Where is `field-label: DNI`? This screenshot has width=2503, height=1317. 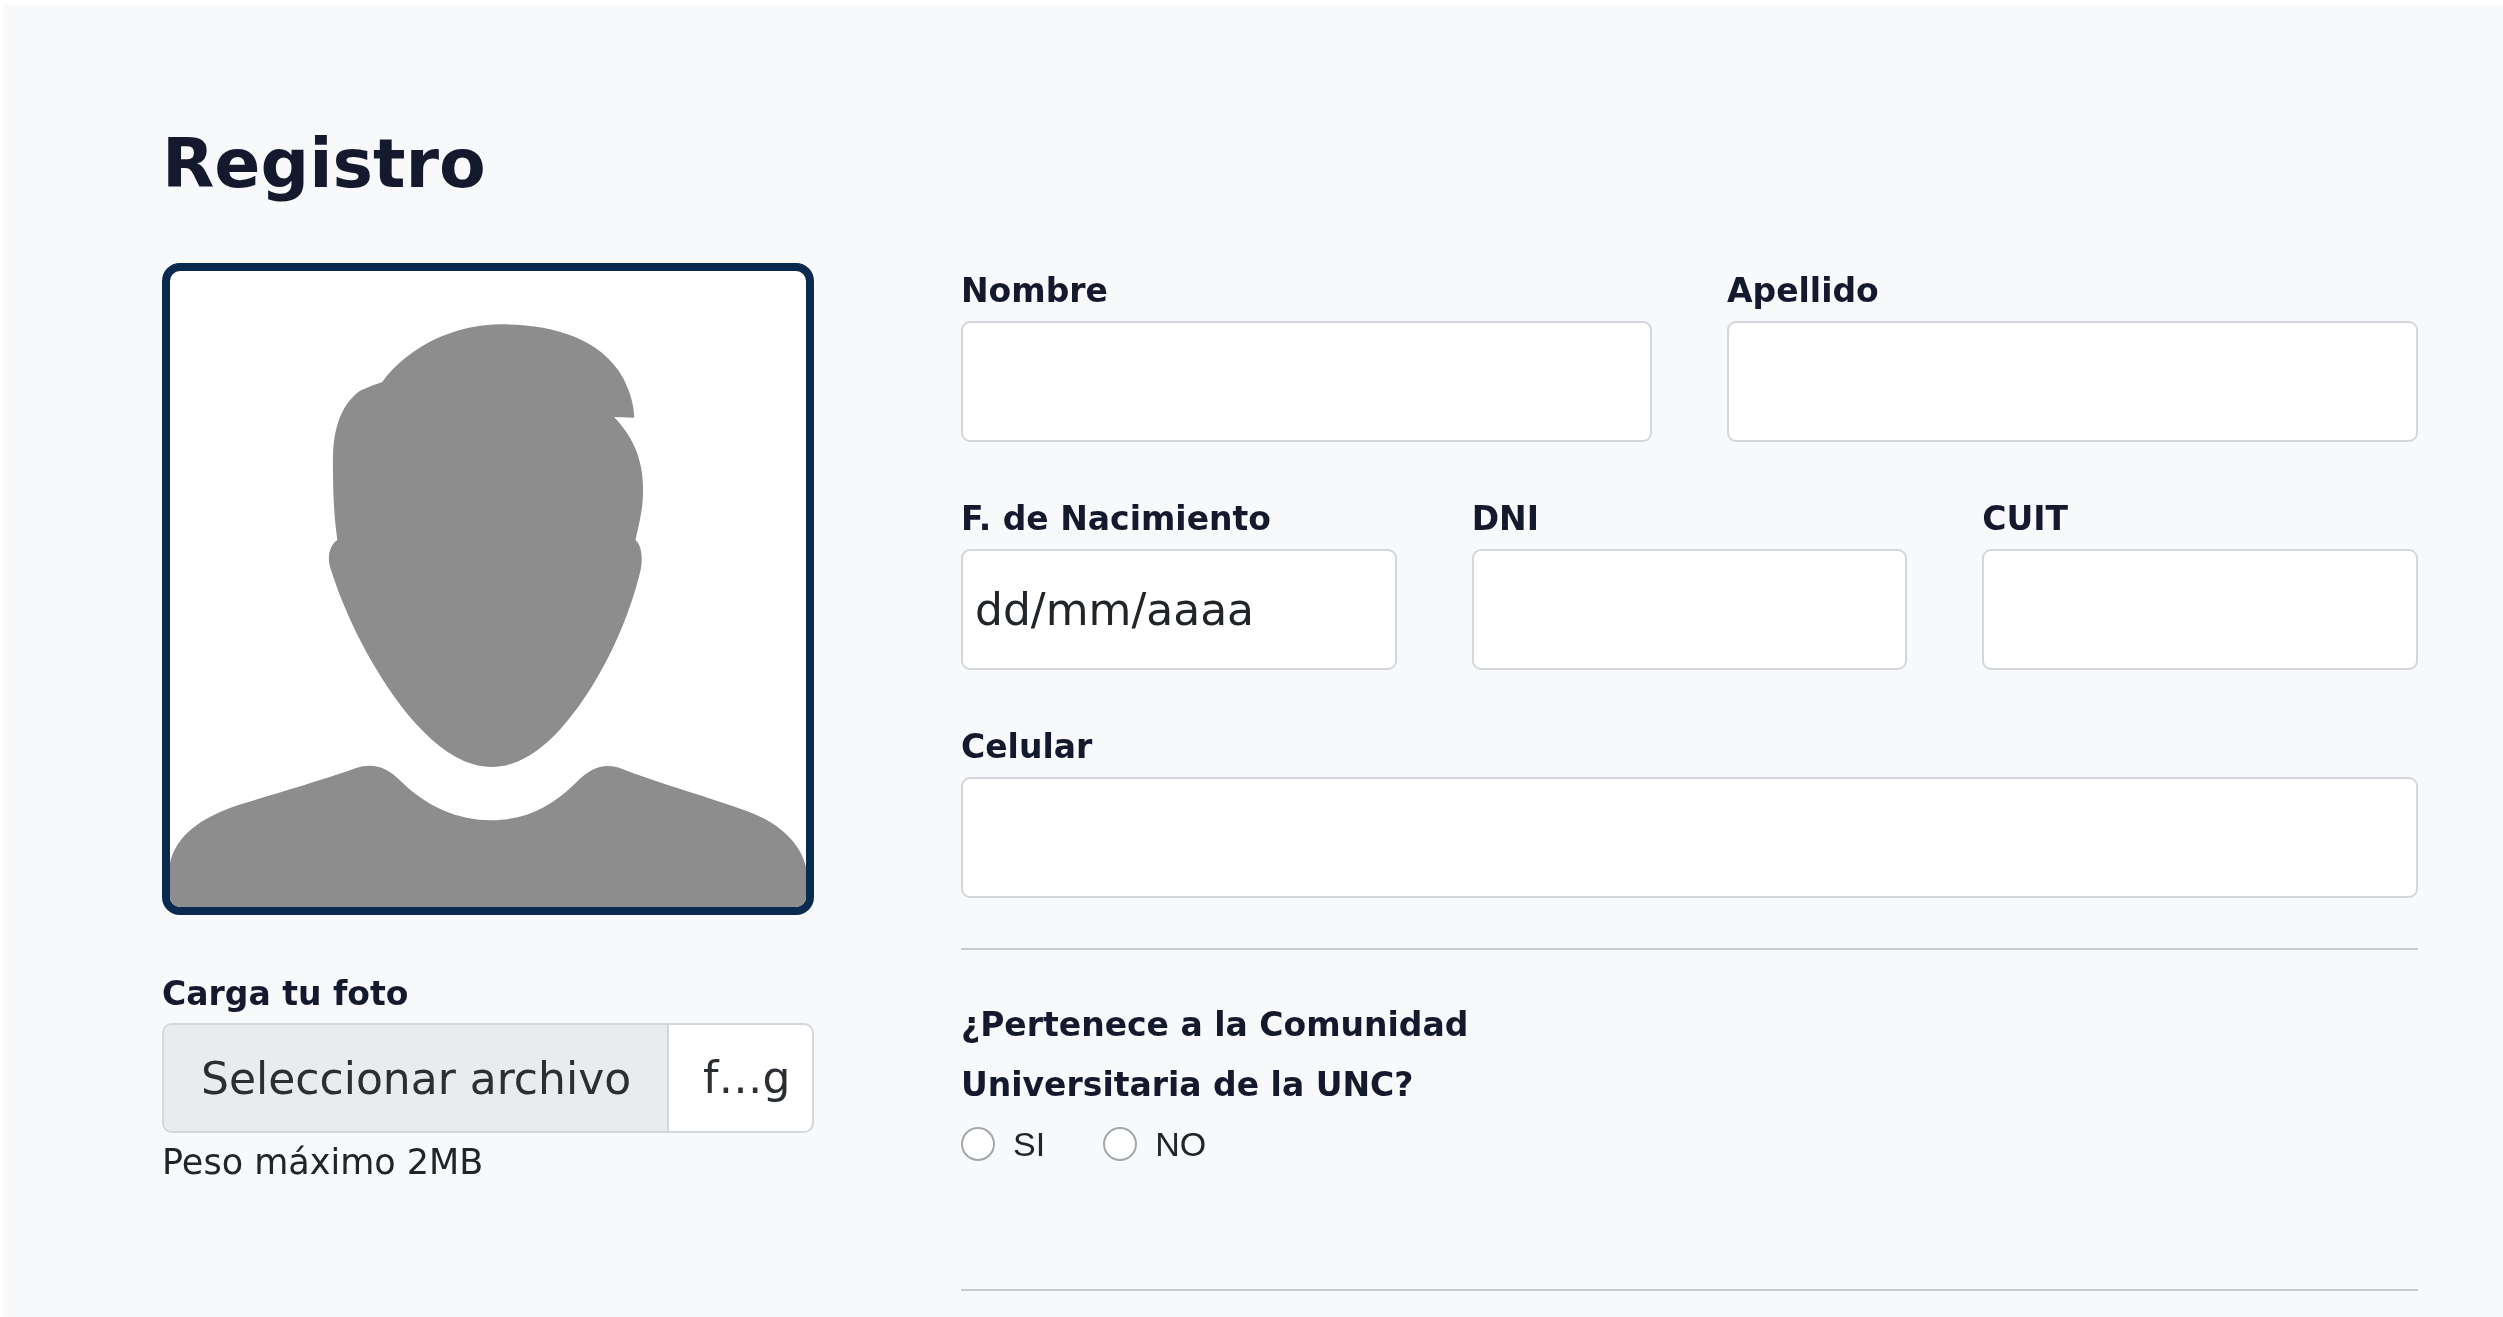 field-label: DNI is located at coordinates (1505, 519).